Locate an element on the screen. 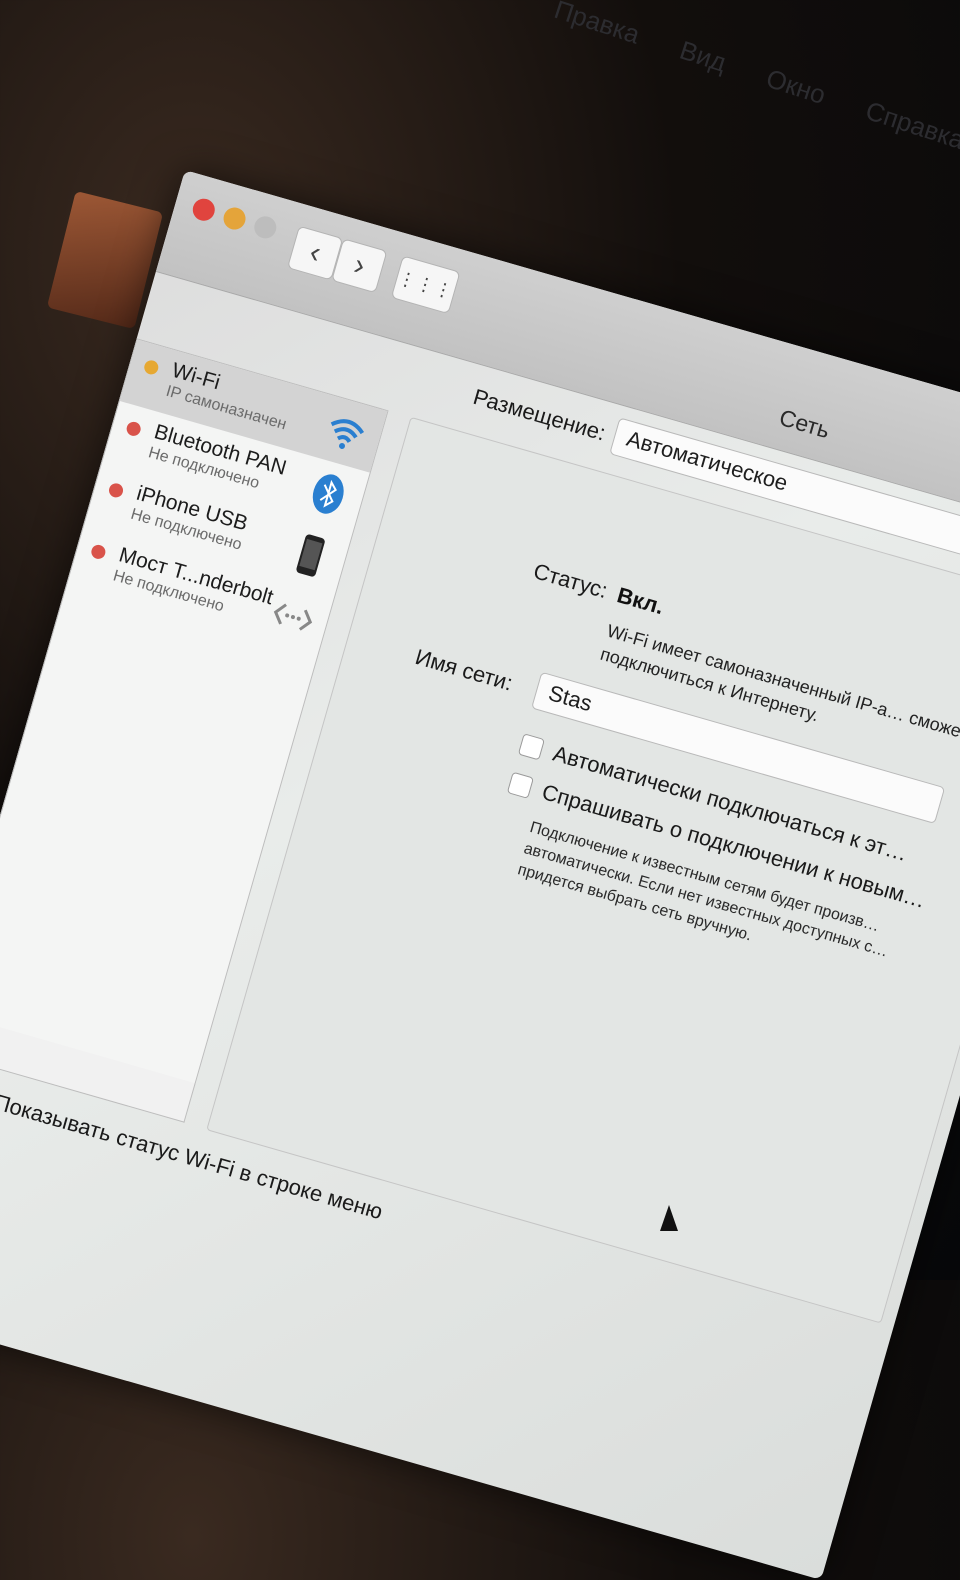  grid-icon: ⋮⋮⋮ is located at coordinates (425, 284).